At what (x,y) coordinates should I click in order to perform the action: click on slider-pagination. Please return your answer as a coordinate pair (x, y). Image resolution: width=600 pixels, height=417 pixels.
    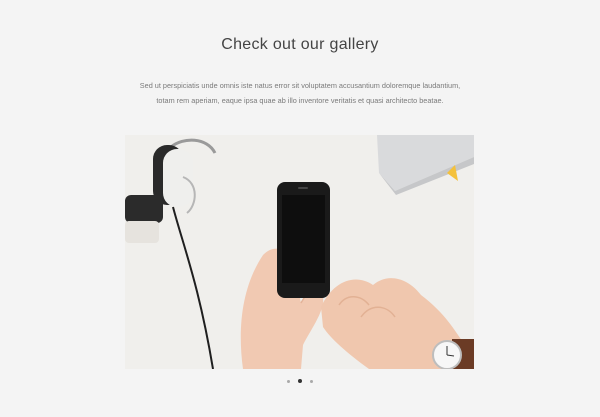
    Looking at the image, I should click on (300, 381).